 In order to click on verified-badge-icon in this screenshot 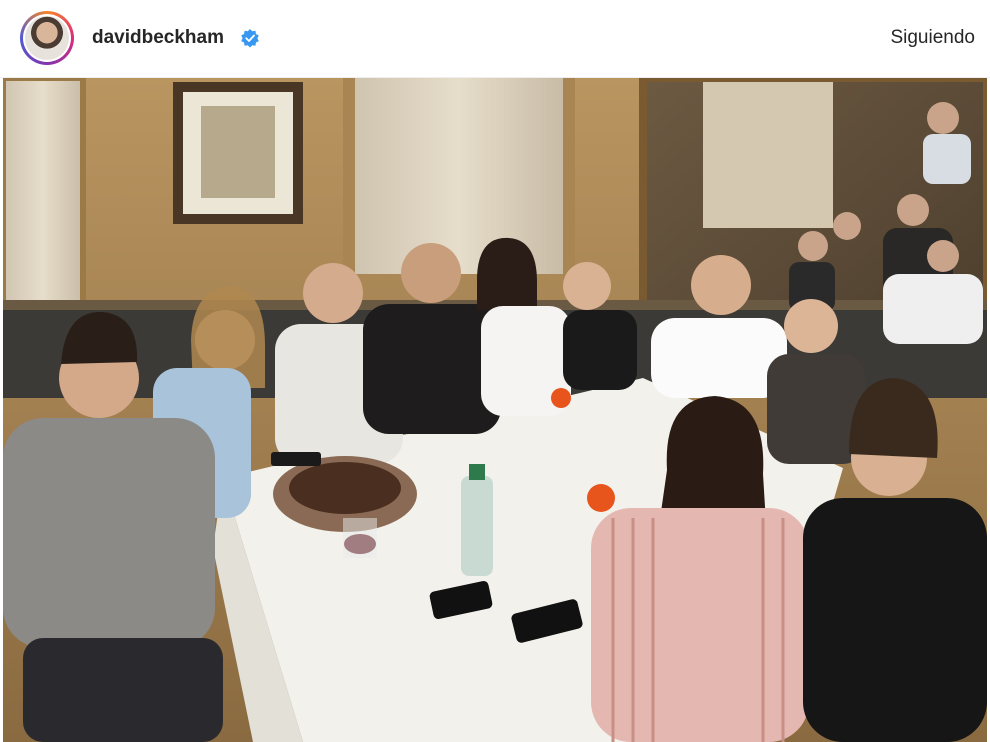, I will do `click(250, 38)`.